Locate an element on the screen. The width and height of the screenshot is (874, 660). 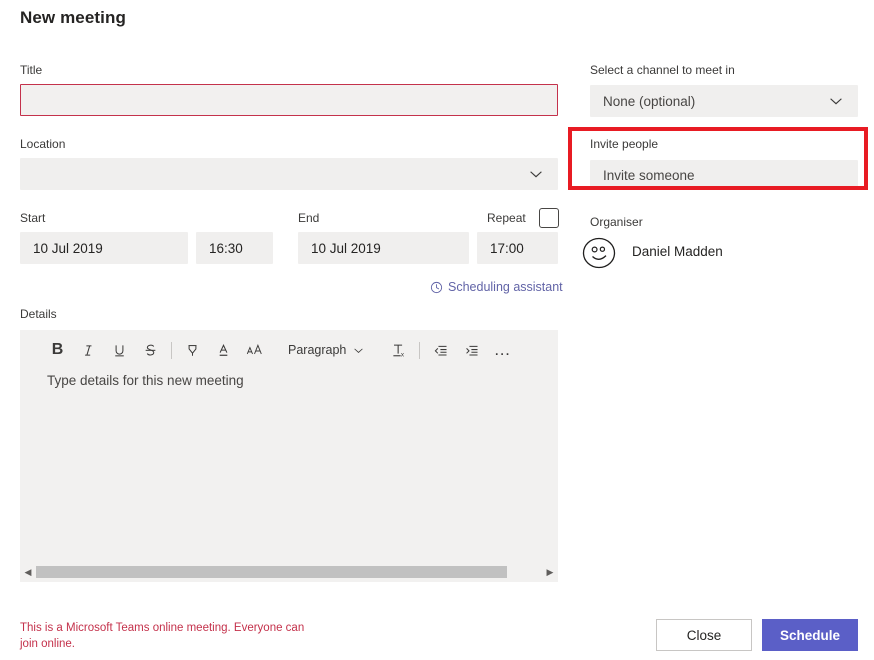
scheduling-assistant-link: Scheduling assistant is located at coordinates (496, 287).